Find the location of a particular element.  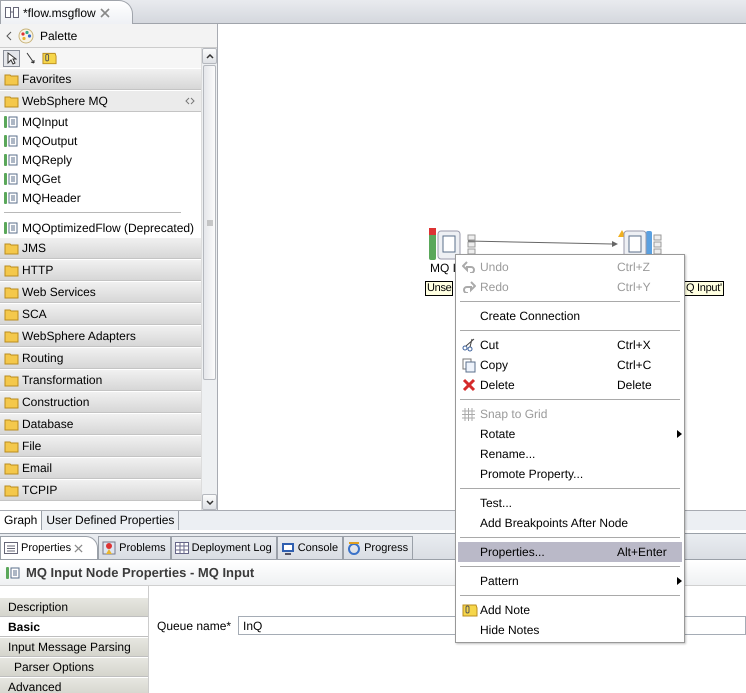

palette-item: MQHeader is located at coordinates (100, 197).